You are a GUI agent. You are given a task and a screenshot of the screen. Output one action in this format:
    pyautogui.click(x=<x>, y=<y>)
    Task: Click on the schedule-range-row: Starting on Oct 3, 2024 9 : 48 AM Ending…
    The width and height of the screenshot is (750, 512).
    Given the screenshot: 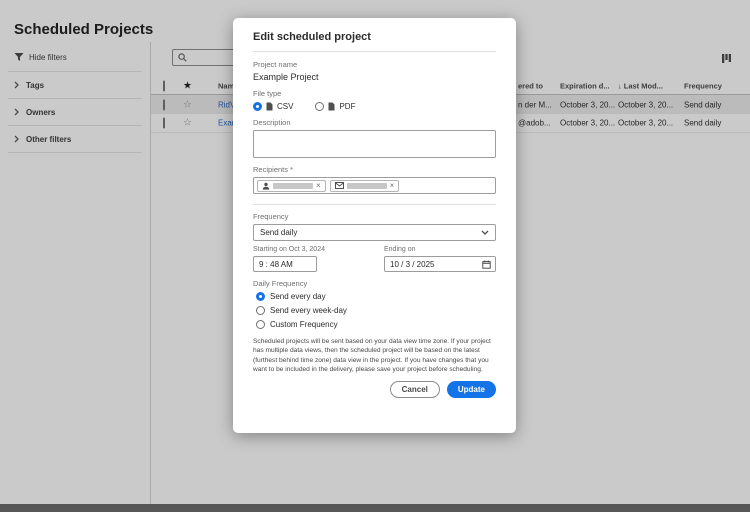 What is the action you would take?
    pyautogui.click(x=374, y=259)
    